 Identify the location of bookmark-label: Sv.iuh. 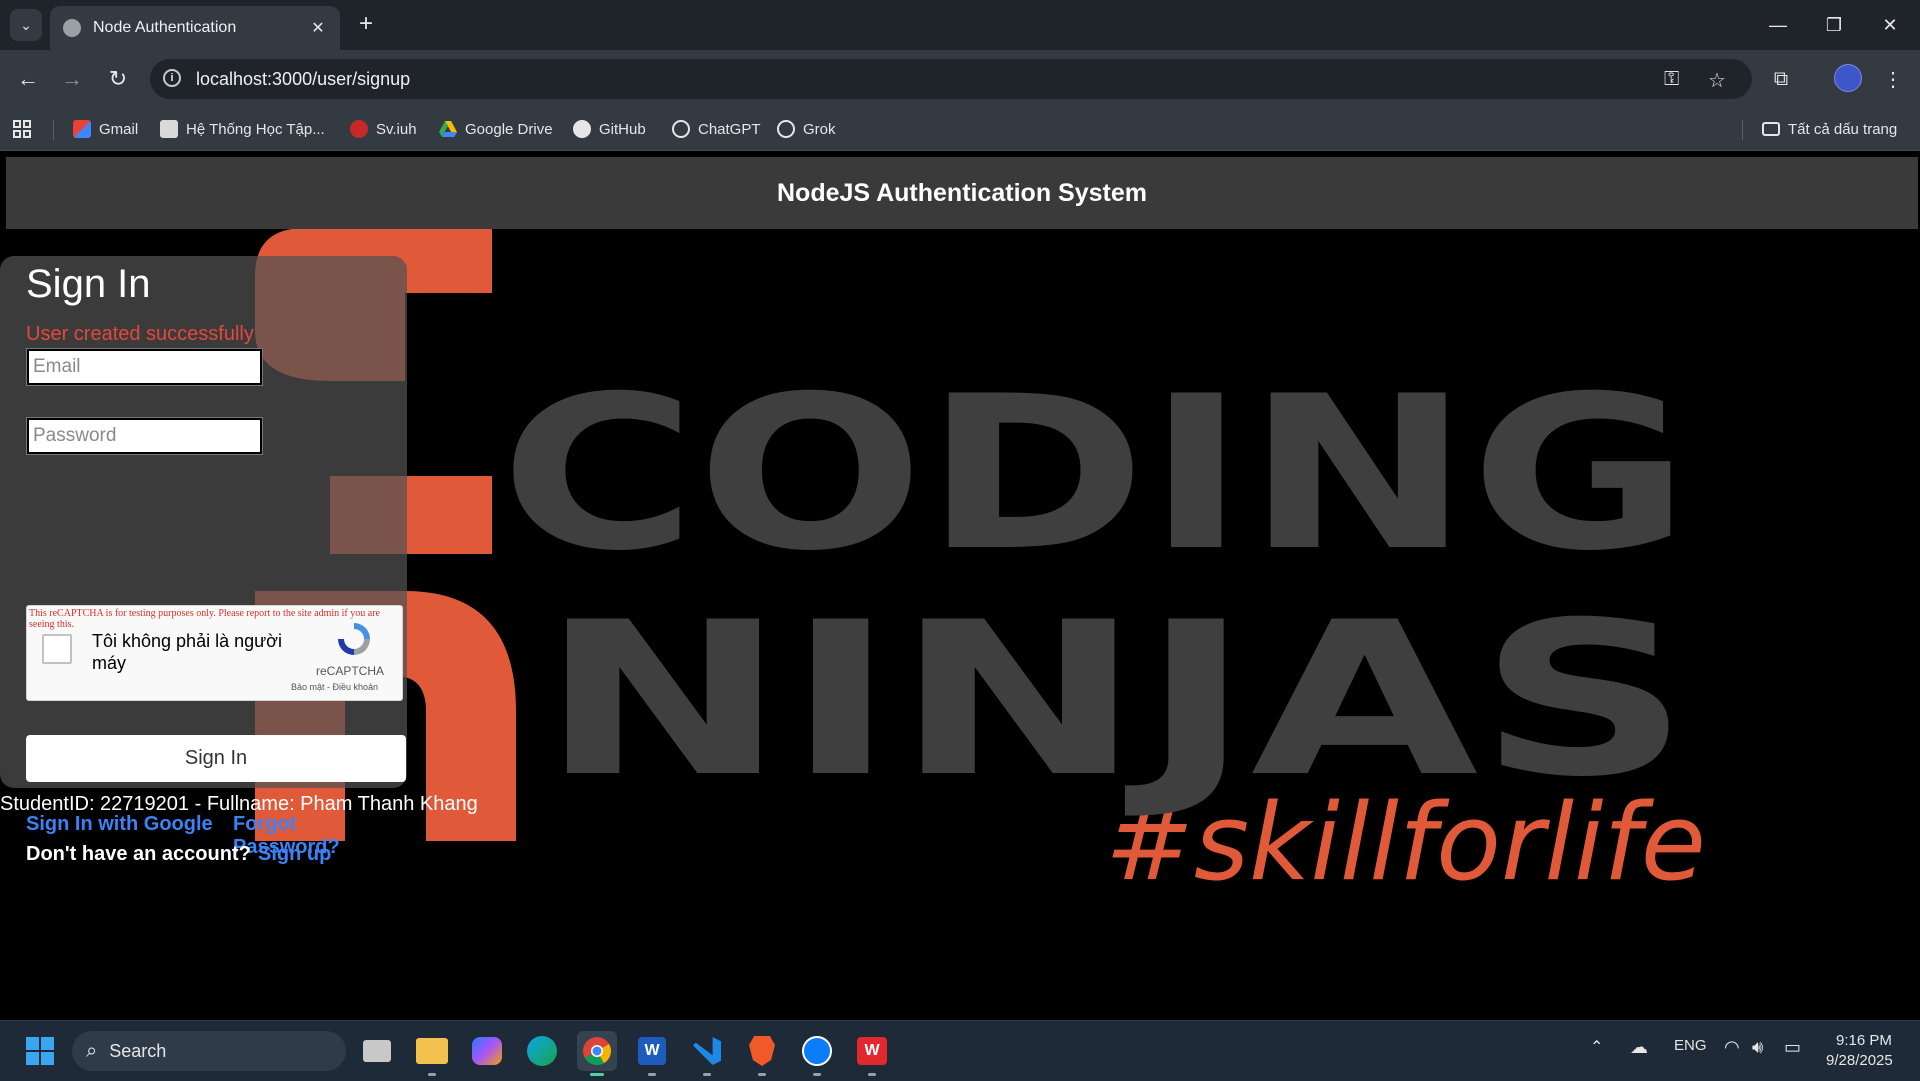
(396, 129).